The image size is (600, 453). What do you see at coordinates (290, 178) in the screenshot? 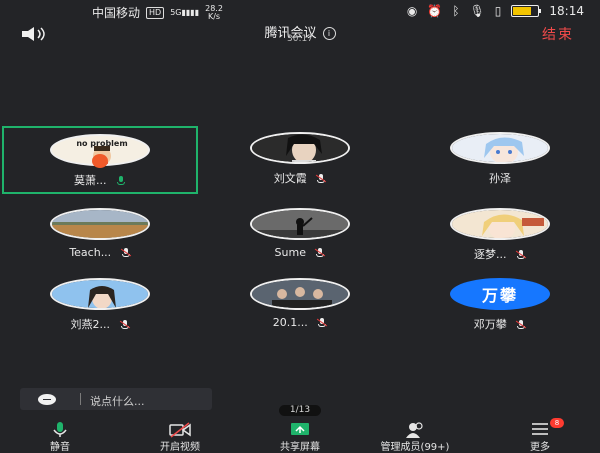
I see `participant-name: 刘文霞` at bounding box center [290, 178].